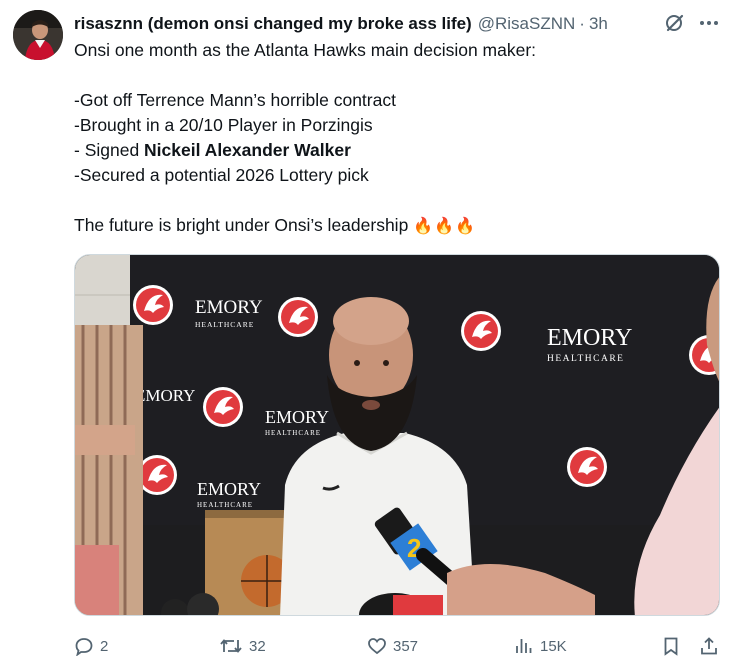 The width and height of the screenshot is (740, 672). What do you see at coordinates (392, 646) in the screenshot?
I see `like-button: 357` at bounding box center [392, 646].